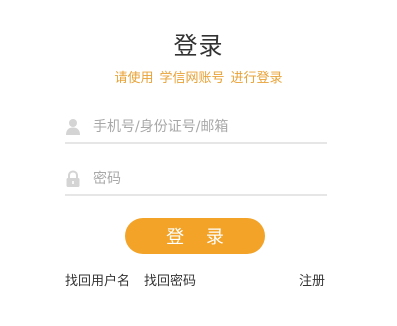  What do you see at coordinates (208, 179) in the screenshot?
I see `password-input` at bounding box center [208, 179].